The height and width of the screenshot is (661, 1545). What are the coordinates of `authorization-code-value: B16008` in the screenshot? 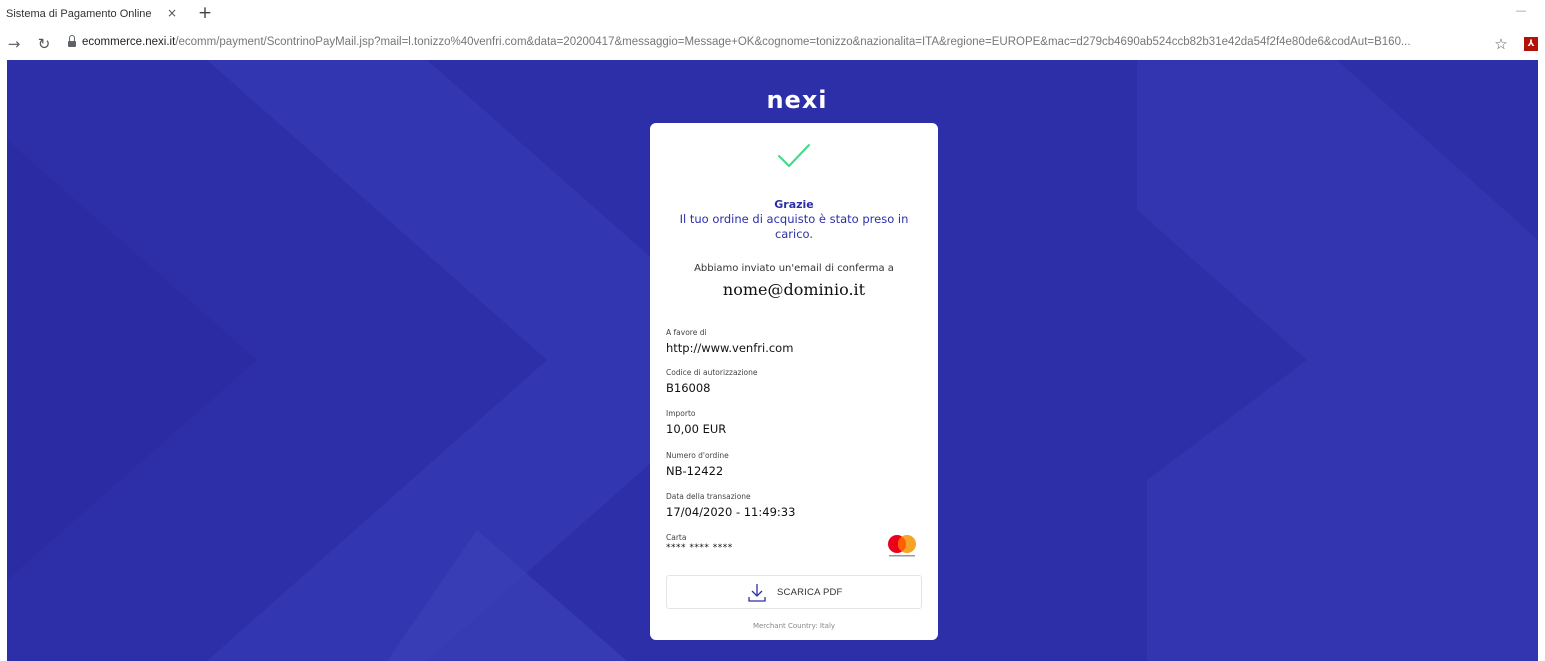 It's located at (688, 388).